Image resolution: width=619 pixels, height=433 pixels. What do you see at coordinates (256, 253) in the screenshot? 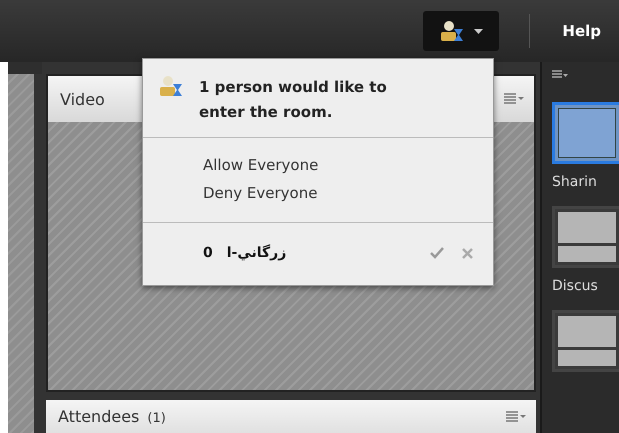
I see `requester-name: زرگاني-ا` at bounding box center [256, 253].